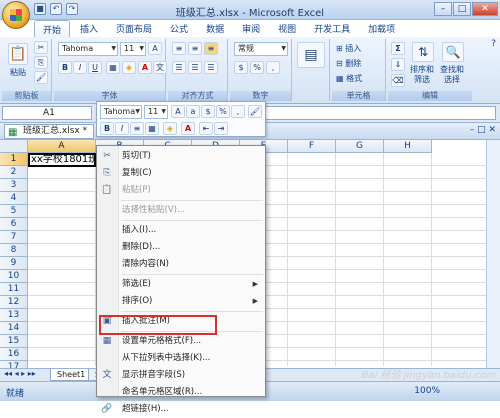 The height and width of the screenshot is (418, 500). I want to click on row-header: 12, so click(14, 302).